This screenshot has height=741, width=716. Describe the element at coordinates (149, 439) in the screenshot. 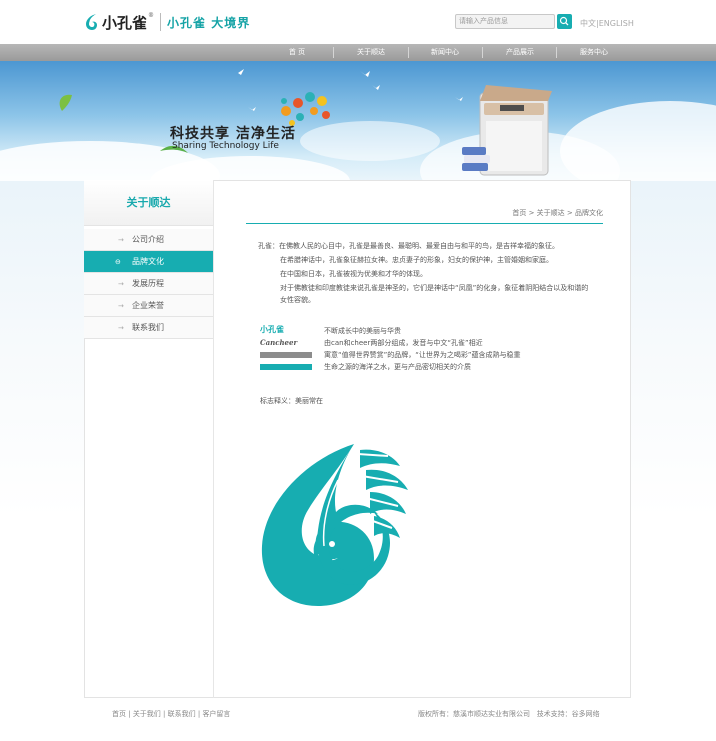

I see `sidebar: 关于顺达 → 公司介绍 ⊖ 品牌文化 → 发展历程 → 企业荣誉 → 联系我们` at that location.